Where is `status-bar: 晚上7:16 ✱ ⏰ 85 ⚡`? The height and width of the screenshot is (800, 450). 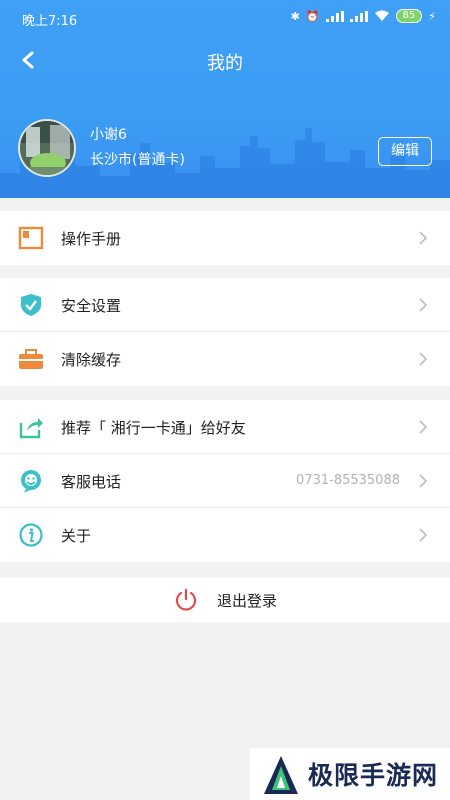
status-bar: 晚上7:16 ✱ ⏰ 85 ⚡ is located at coordinates (225, 18).